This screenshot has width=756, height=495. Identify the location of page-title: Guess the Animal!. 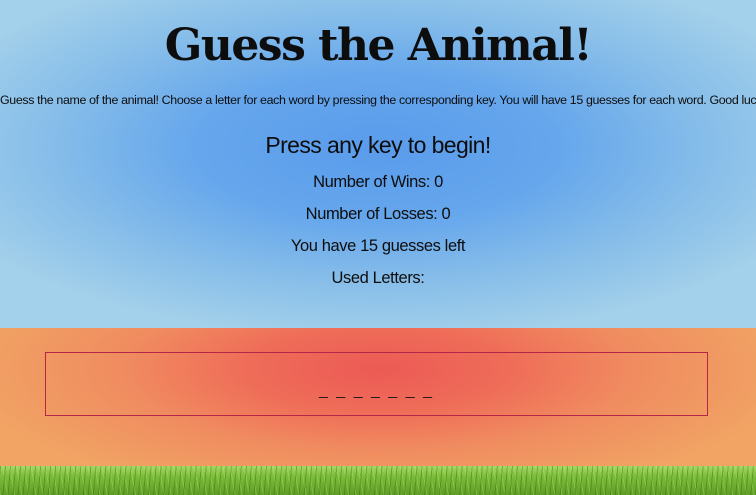
(378, 45).